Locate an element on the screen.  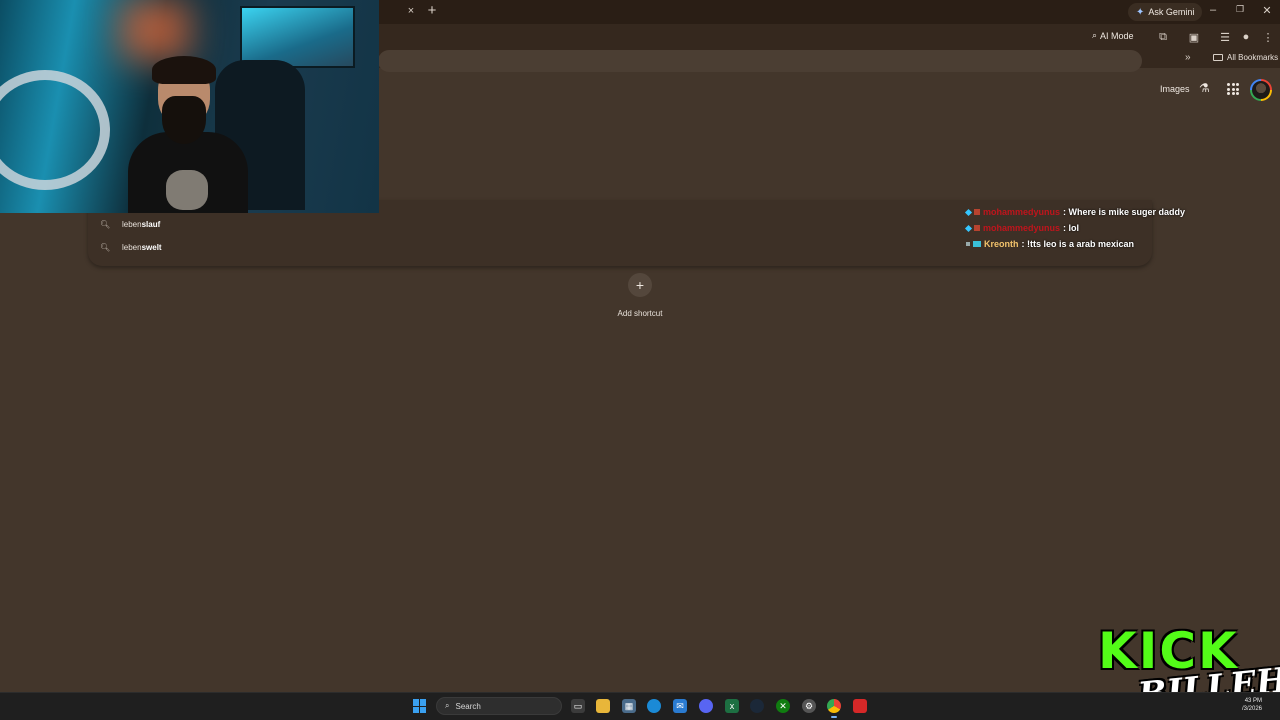
ai-search-icon: ⌕ is located at coordinates (1095, 35).